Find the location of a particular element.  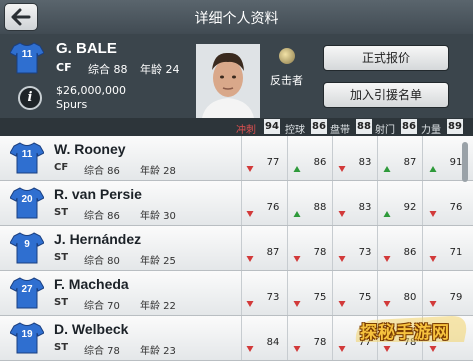

player-row: 27 F. Macheda ST 综合 70 年龄 22 73 75 75 80 79 is located at coordinates (236, 293).